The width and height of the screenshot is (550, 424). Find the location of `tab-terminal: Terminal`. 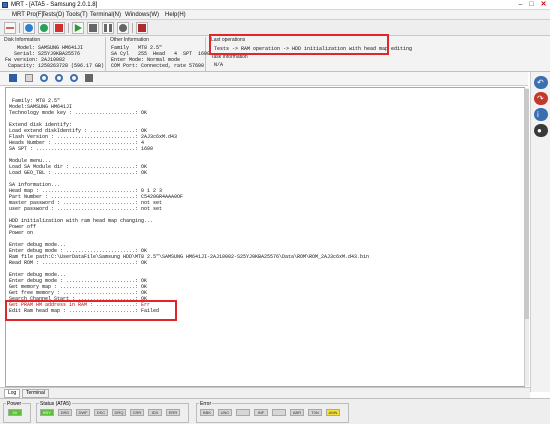

tab-terminal: Terminal is located at coordinates (35, 393).